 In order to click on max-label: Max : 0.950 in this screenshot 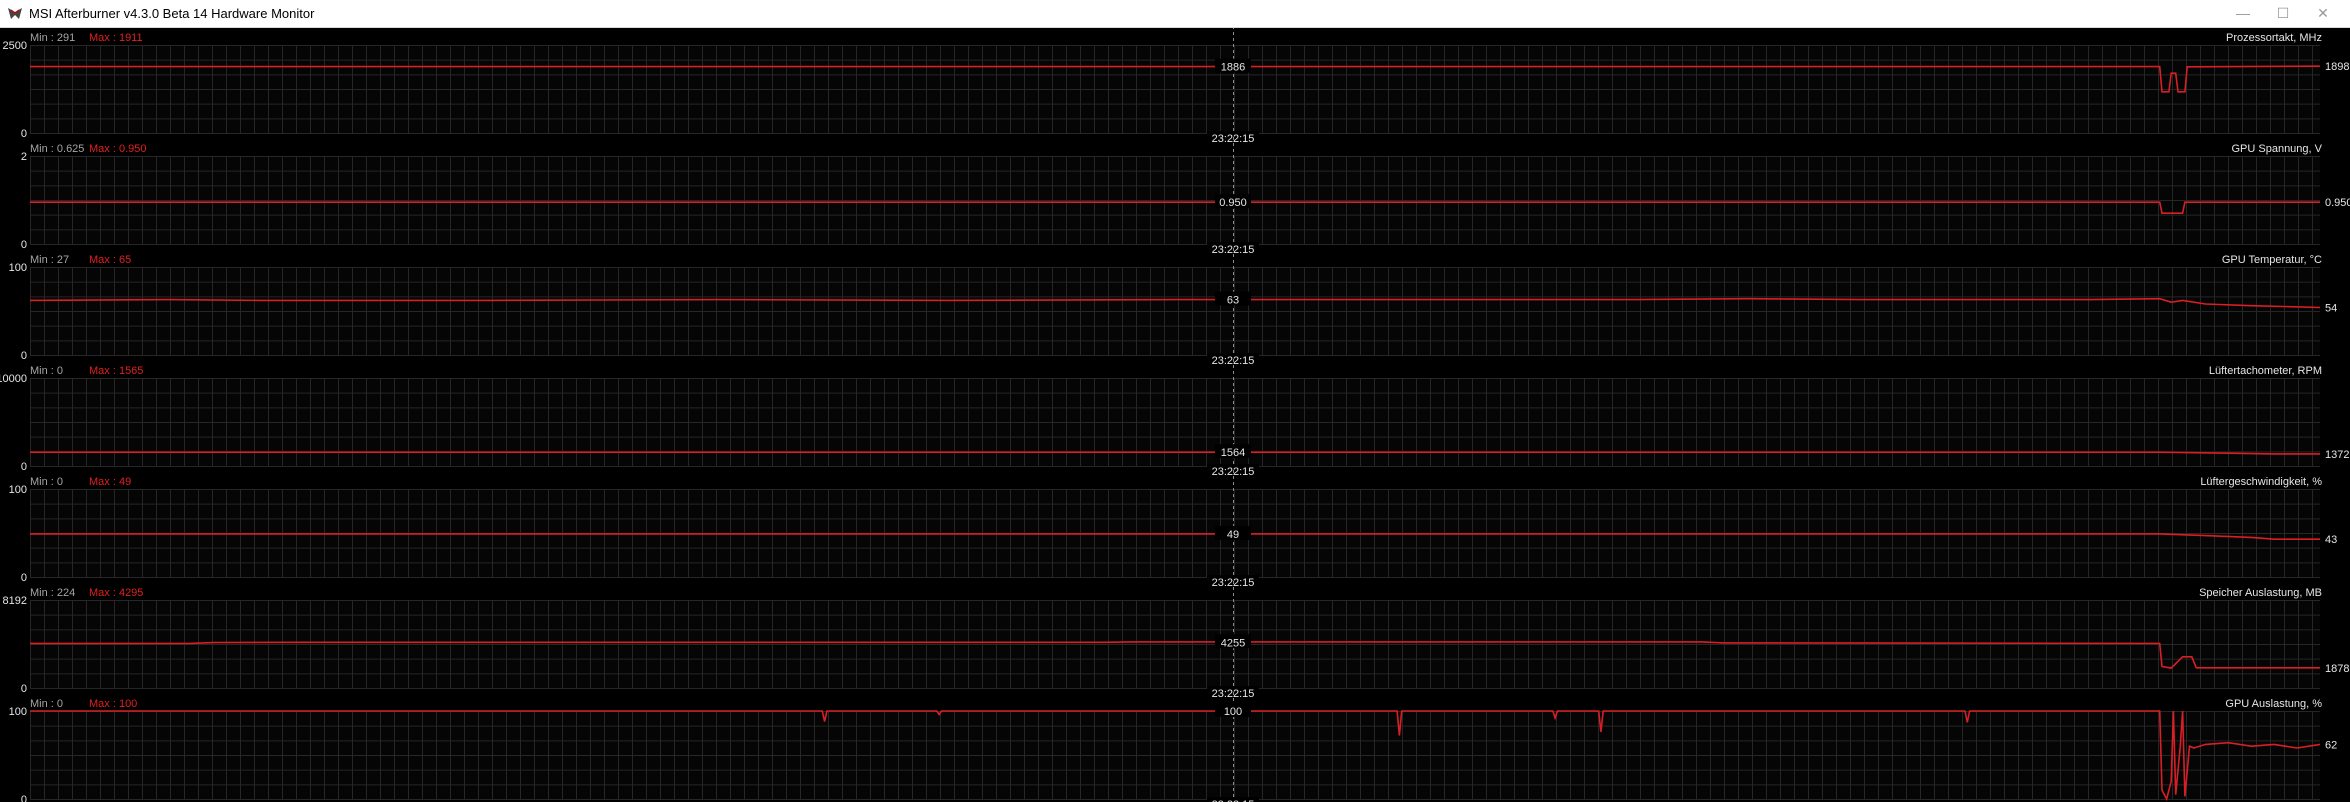, I will do `click(117, 149)`.